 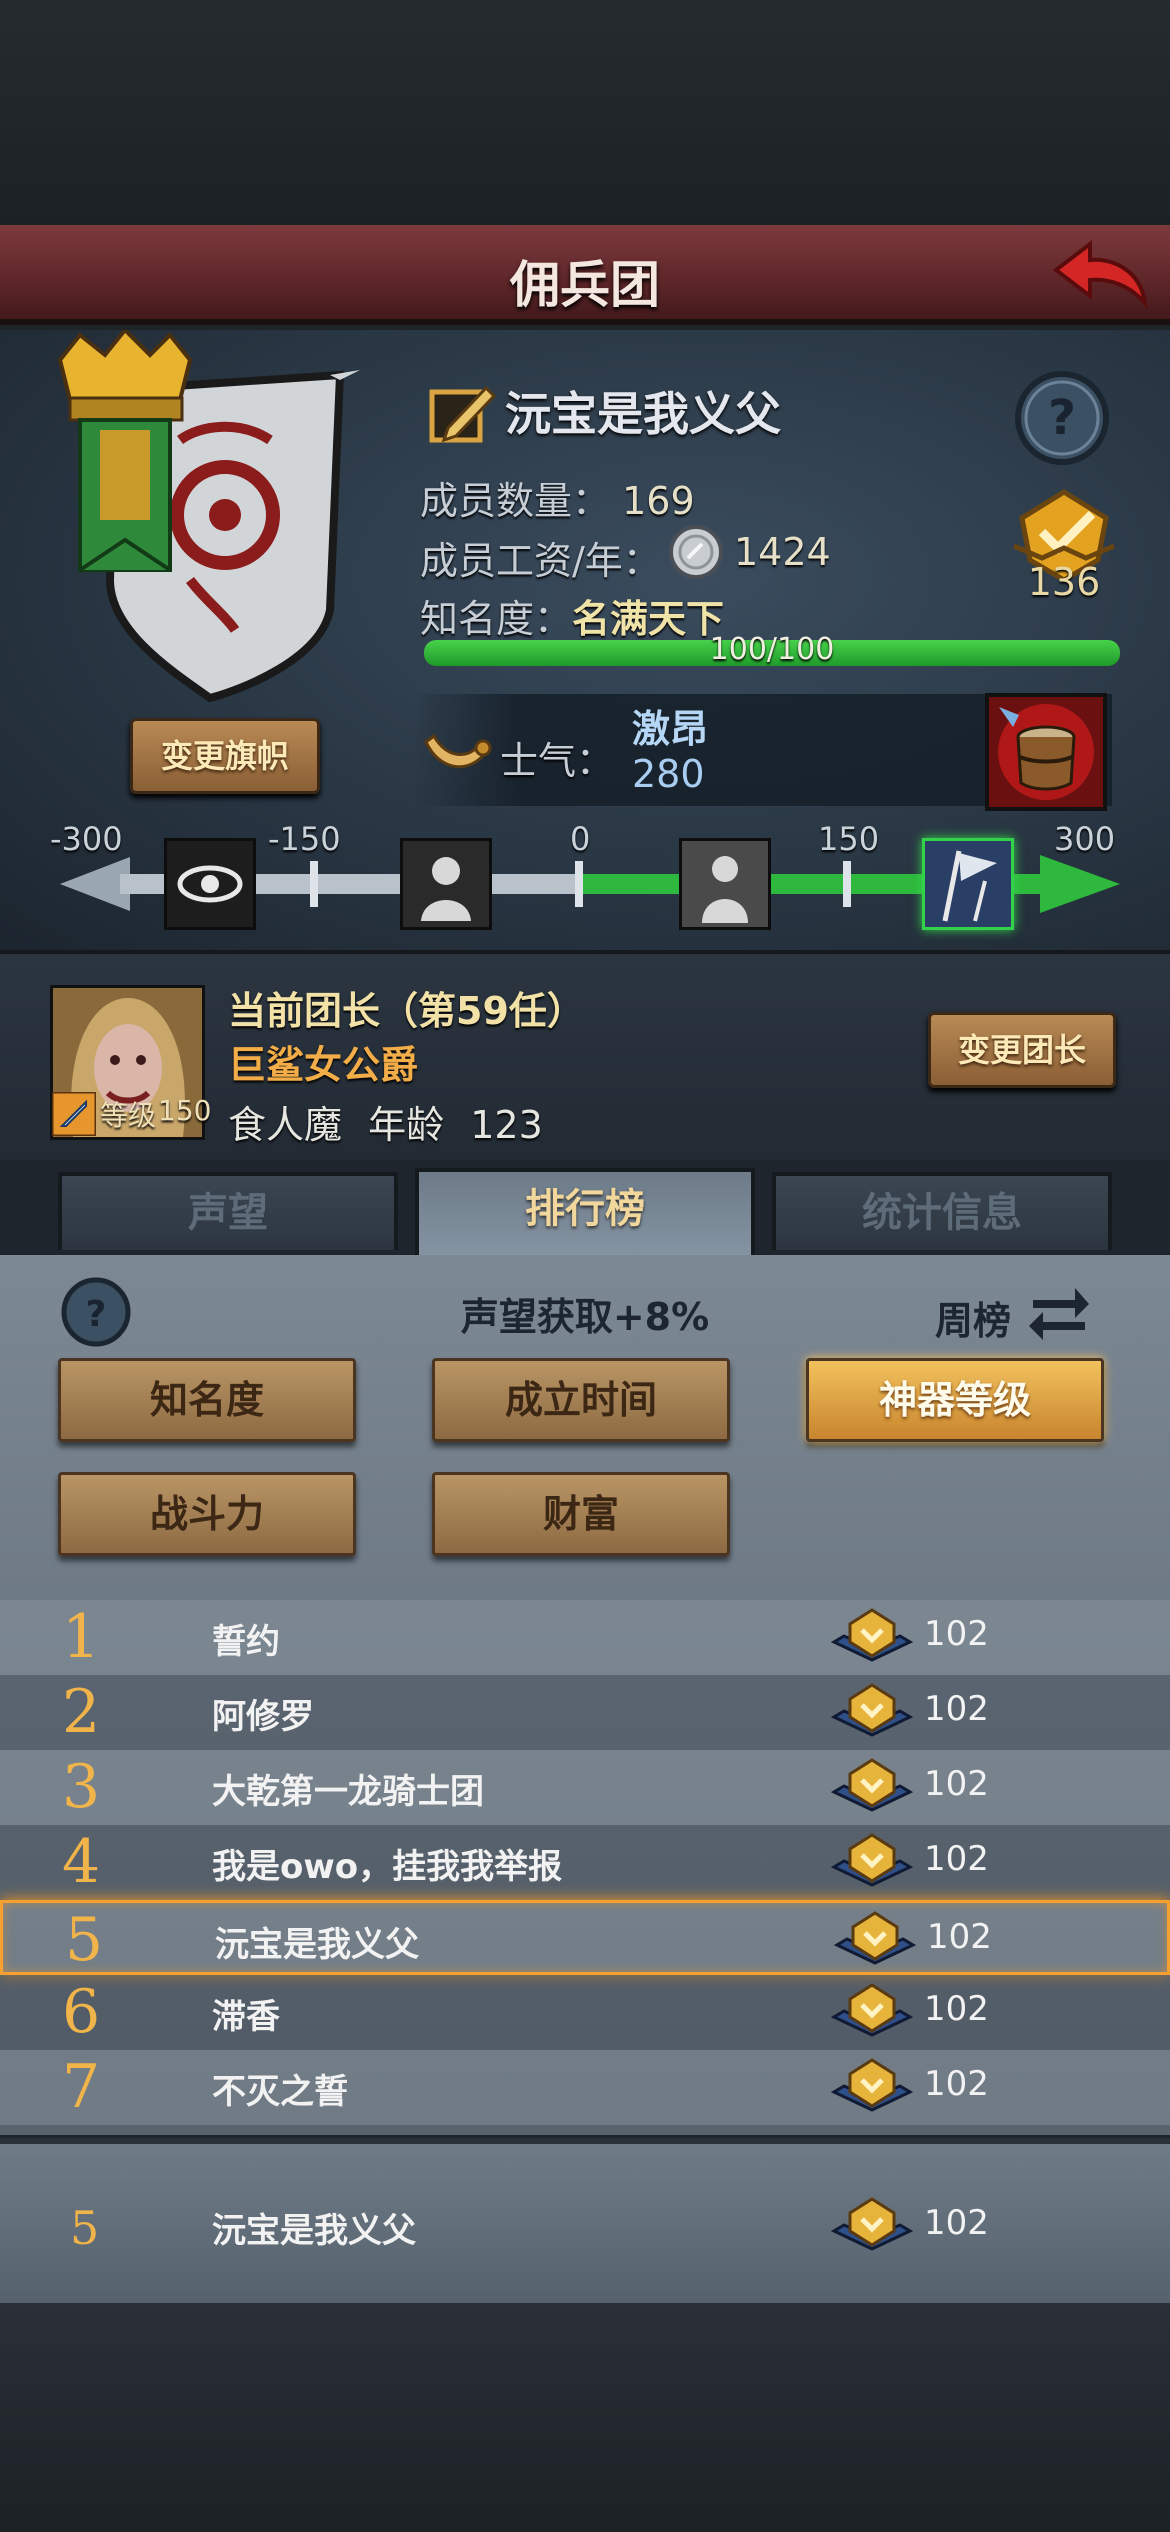 I want to click on help-icon: ?, so click(x=1062, y=418).